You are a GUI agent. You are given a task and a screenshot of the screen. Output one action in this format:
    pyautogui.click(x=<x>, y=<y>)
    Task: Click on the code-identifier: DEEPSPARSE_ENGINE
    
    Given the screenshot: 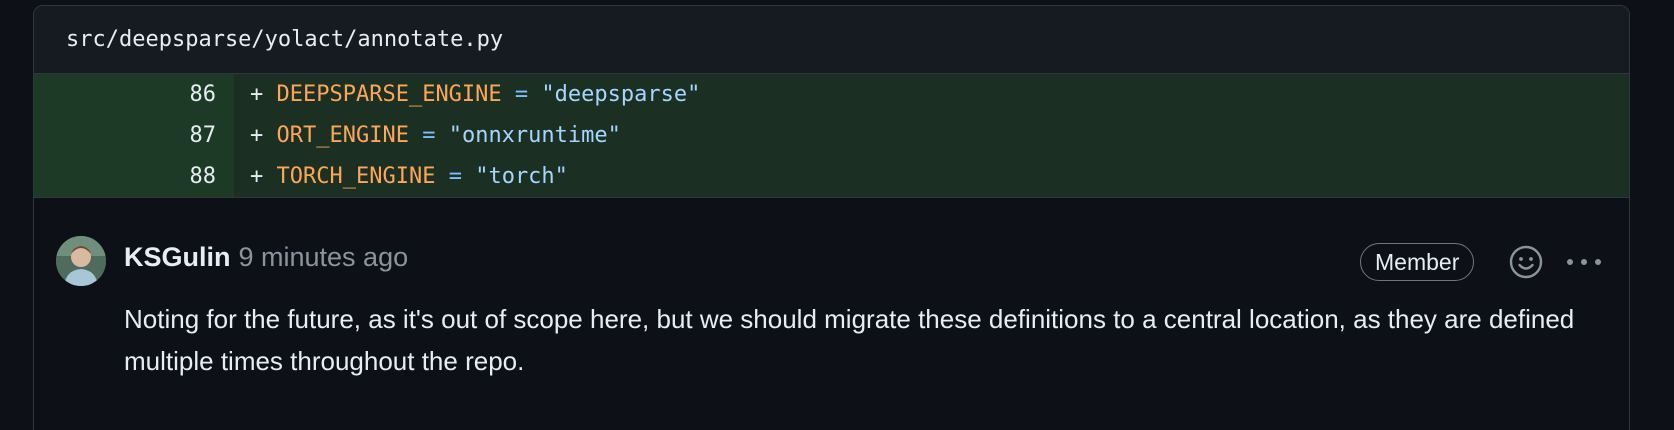 What is the action you would take?
    pyautogui.click(x=389, y=94)
    